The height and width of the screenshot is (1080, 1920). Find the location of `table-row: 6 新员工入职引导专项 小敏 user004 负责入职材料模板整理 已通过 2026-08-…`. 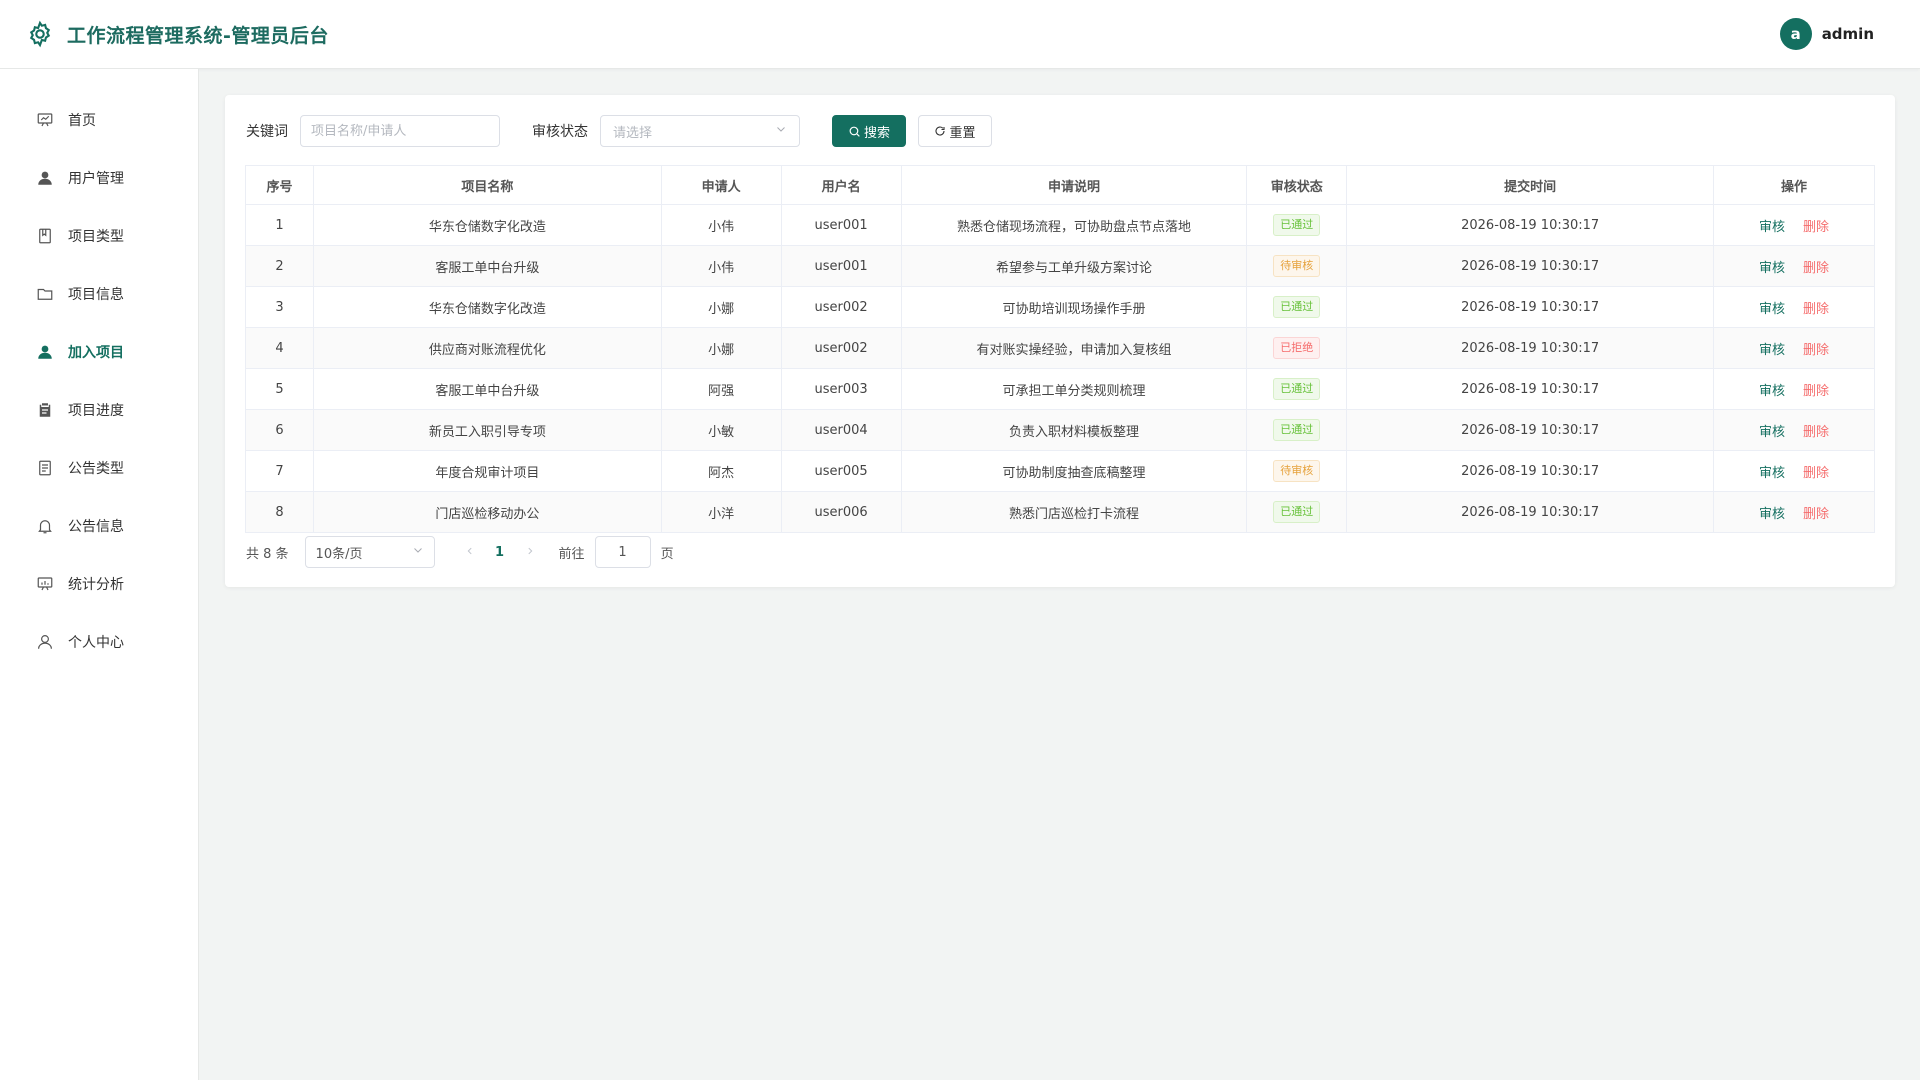

table-row: 6 新员工入职引导专项 小敏 user004 负责入职材料模板整理 已通过 2026-08-… is located at coordinates (1060, 430).